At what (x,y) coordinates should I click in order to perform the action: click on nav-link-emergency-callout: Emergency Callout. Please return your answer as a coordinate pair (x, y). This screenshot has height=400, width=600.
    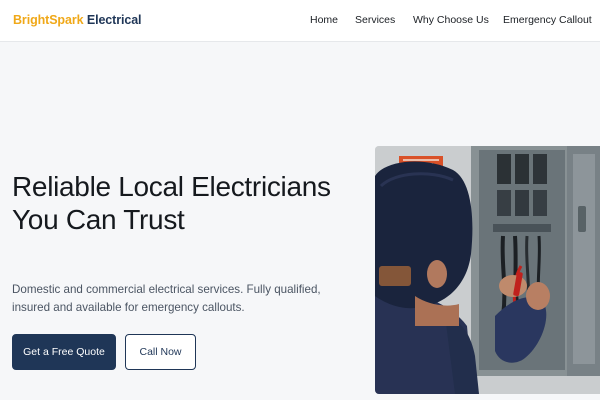
    Looking at the image, I should click on (547, 20).